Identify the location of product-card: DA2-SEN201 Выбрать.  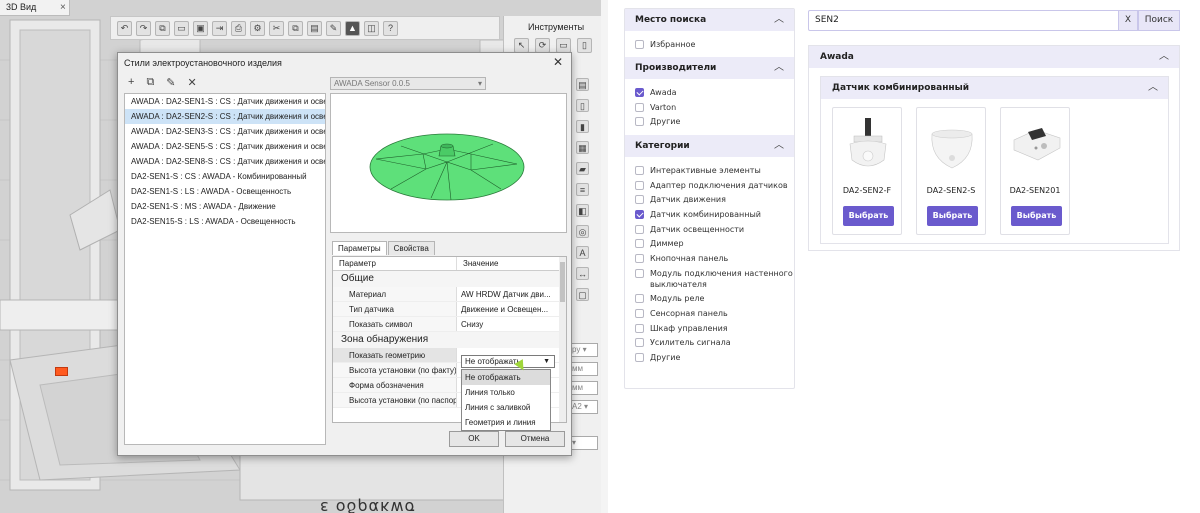
(1035, 171).